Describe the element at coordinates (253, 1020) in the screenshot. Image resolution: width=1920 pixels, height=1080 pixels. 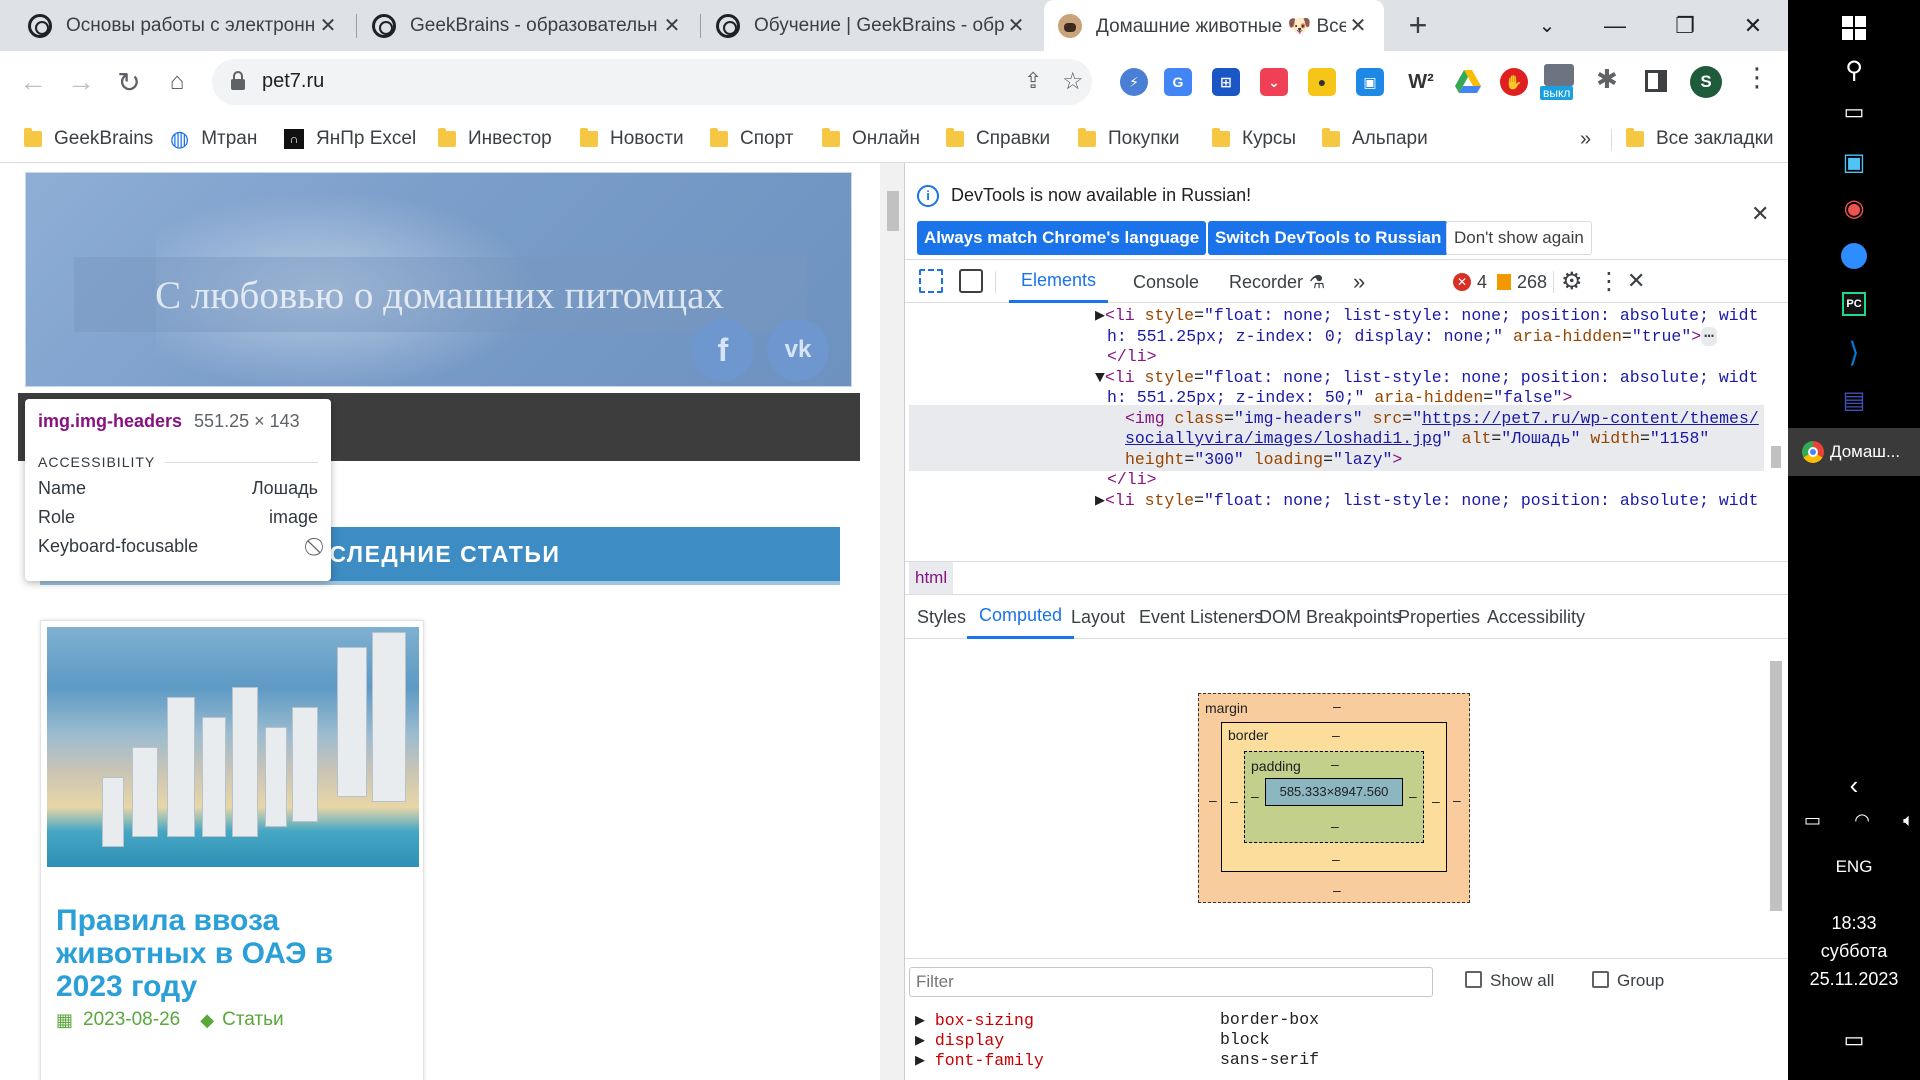
I see `article-category-link: Статьи` at that location.